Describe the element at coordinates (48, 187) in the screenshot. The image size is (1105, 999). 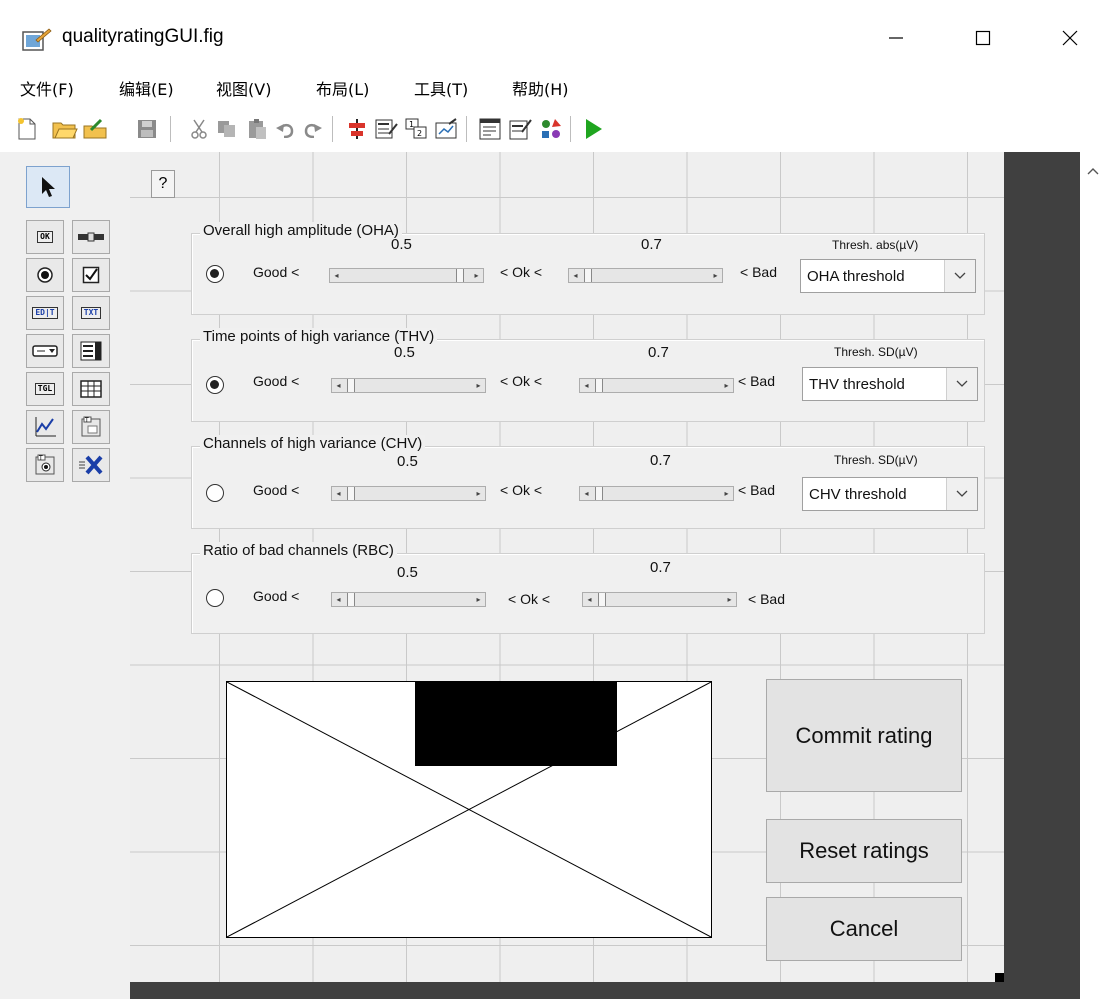
I see `select-tool` at that location.